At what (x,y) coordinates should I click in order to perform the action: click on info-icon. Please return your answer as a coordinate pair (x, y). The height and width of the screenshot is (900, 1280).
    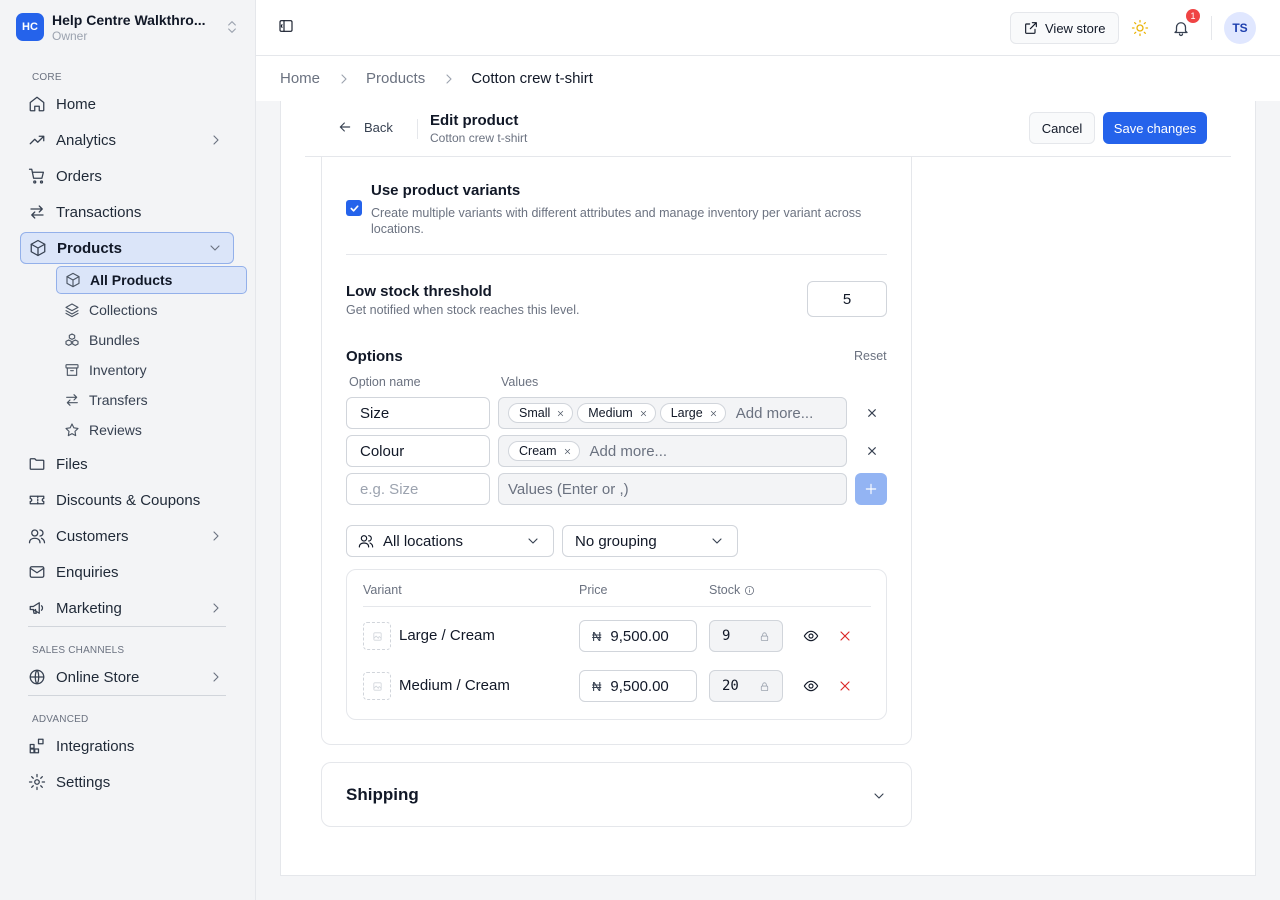
    Looking at the image, I should click on (749, 590).